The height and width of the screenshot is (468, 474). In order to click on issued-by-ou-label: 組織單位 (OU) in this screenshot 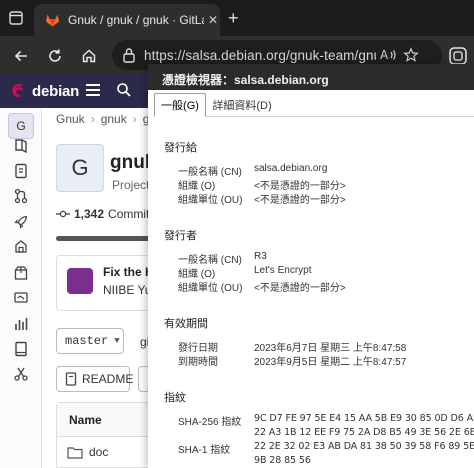, I will do `click(210, 288)`.